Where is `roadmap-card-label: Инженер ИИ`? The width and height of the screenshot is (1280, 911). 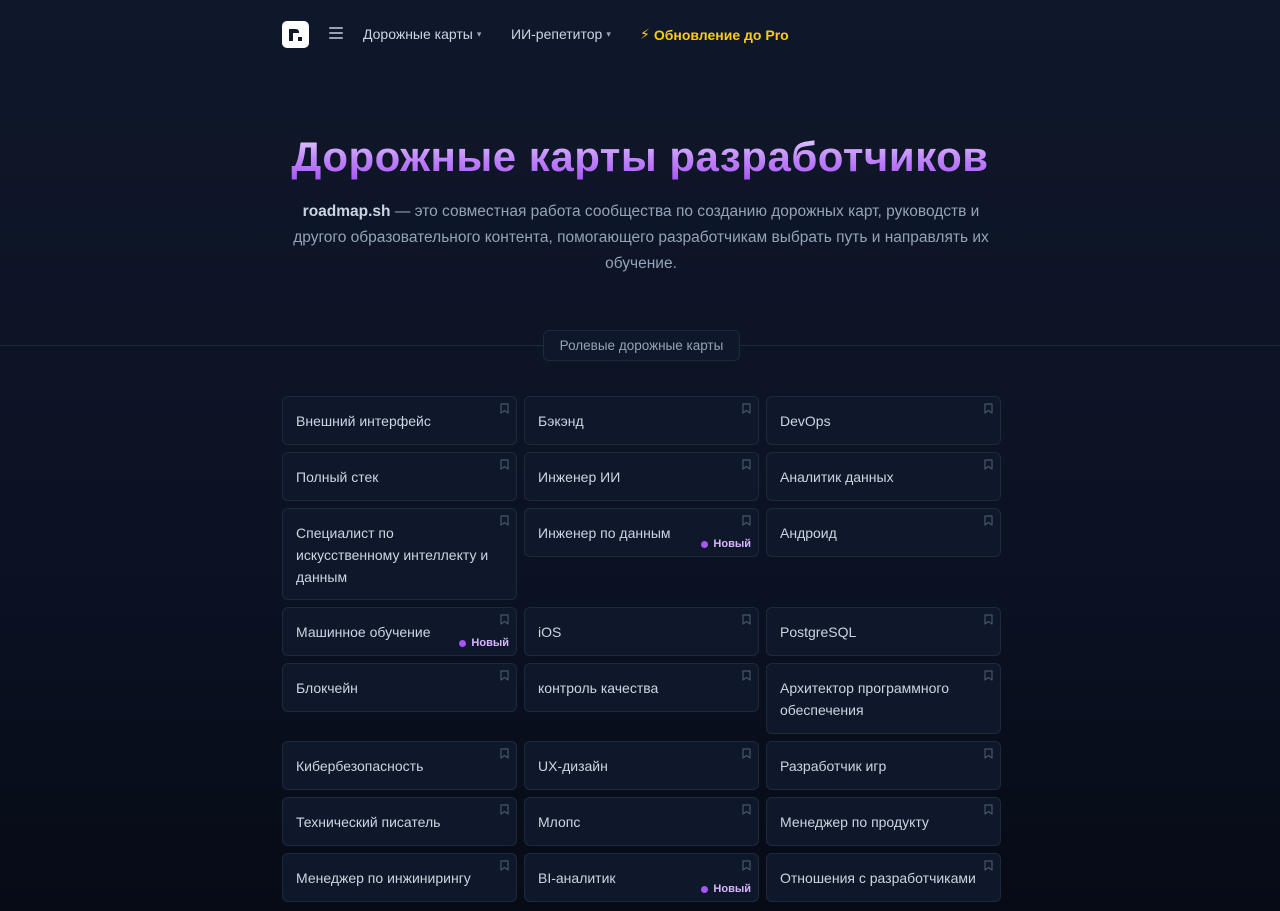 roadmap-card-label: Инженер ИИ is located at coordinates (579, 477).